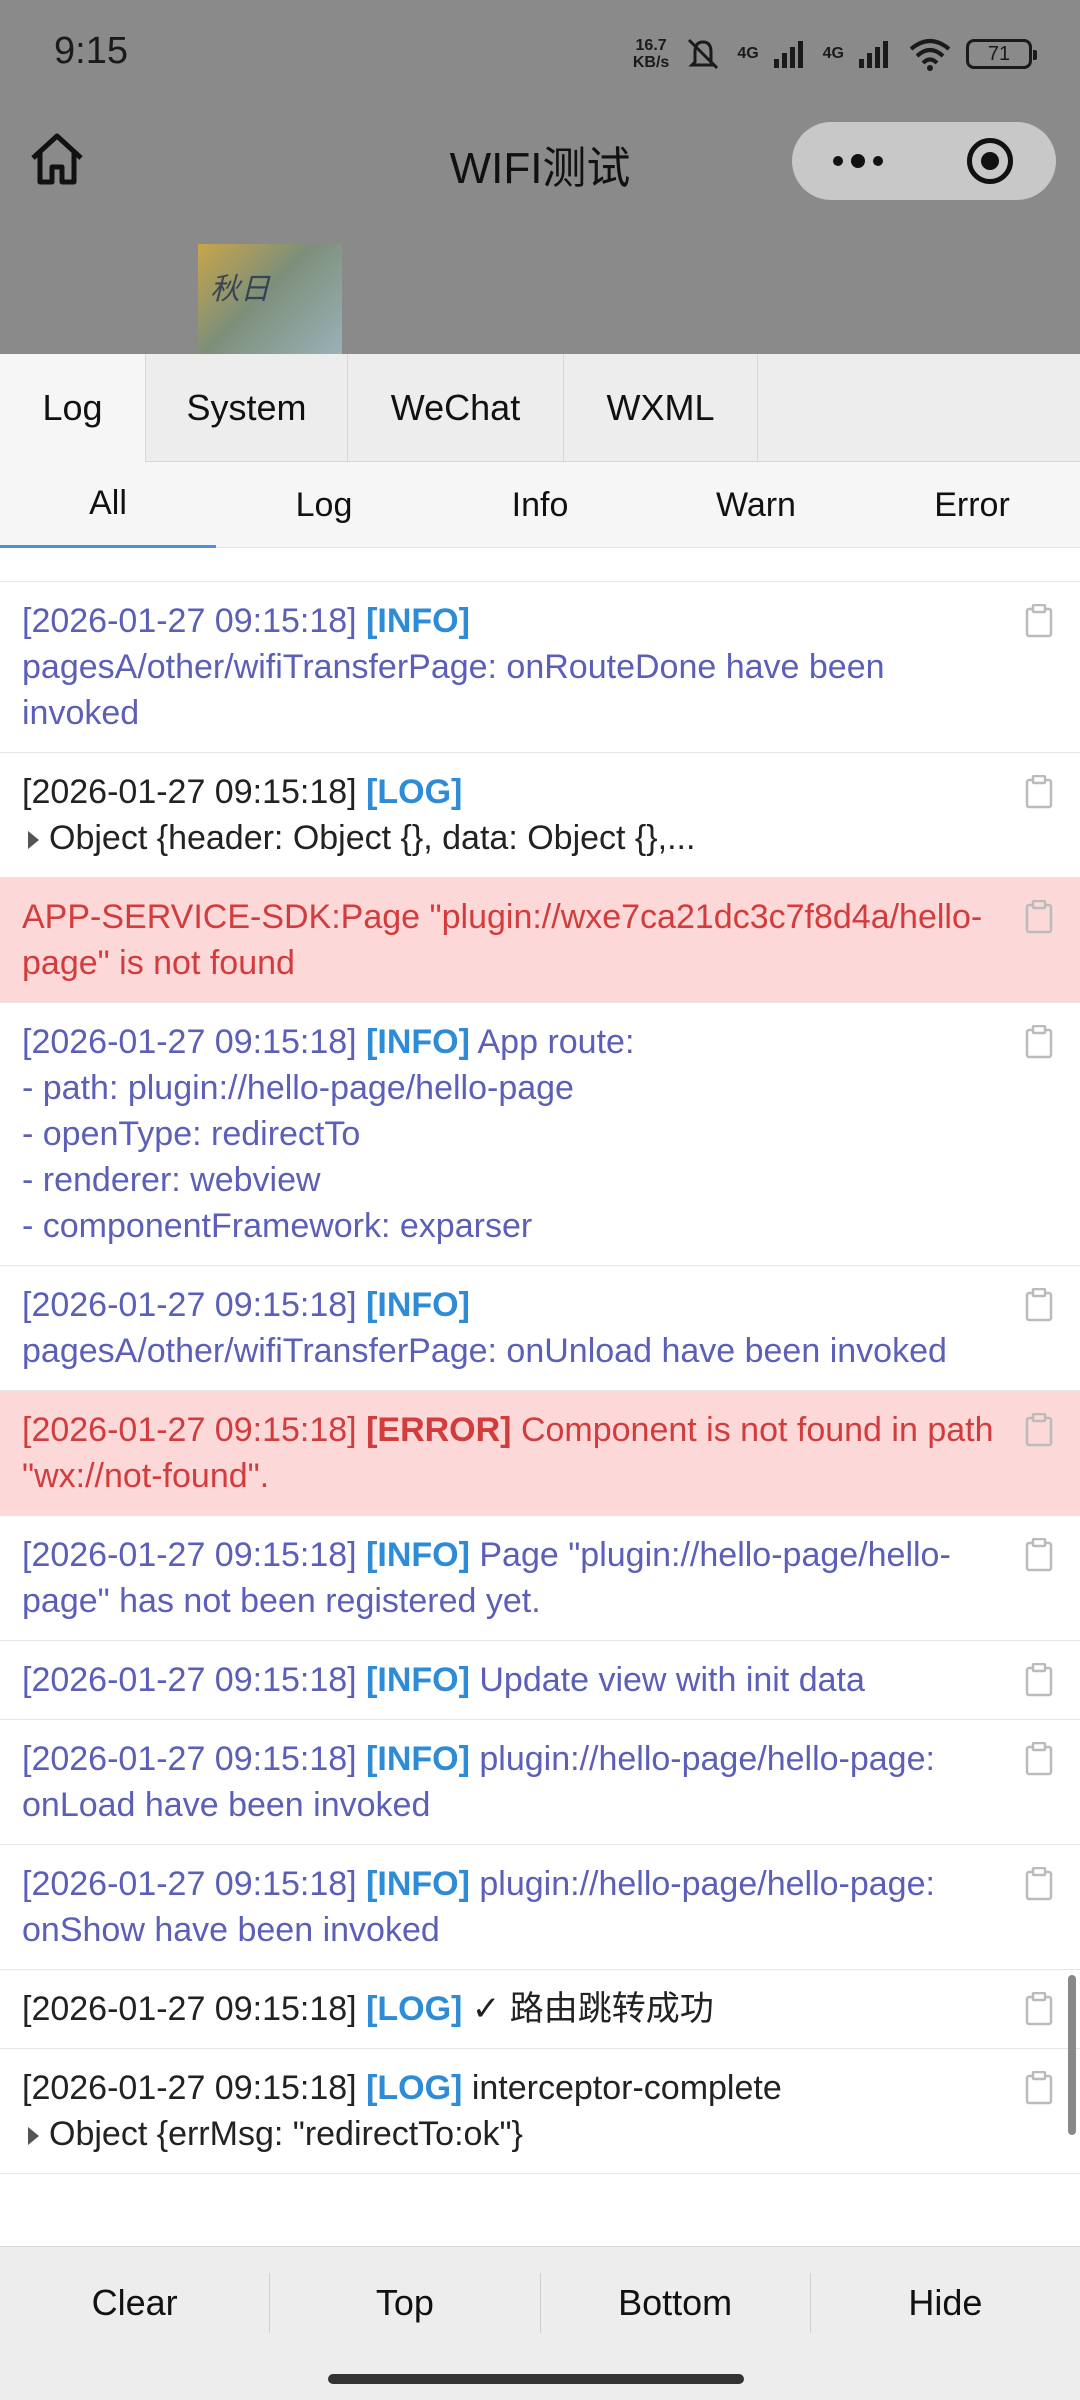 This screenshot has height=2400, width=1080. I want to click on console-tabs: Log System WeChat WXML, so click(540, 408).